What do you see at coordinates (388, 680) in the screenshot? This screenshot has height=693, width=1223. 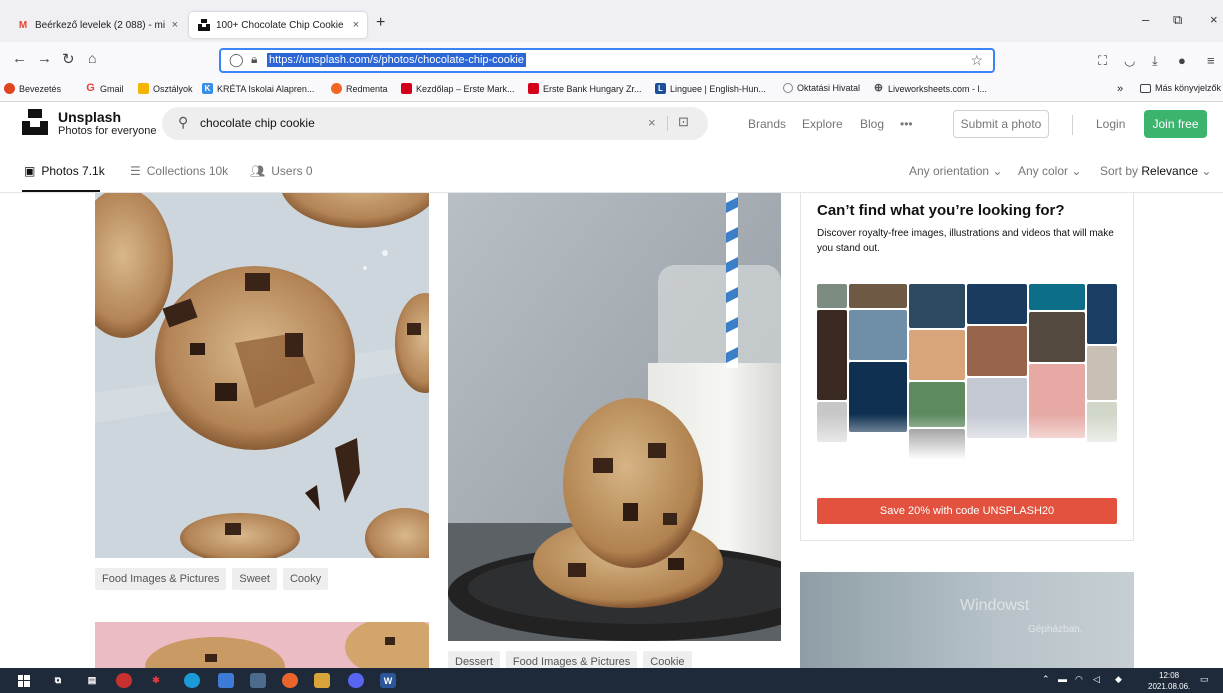 I see `word-icon: W` at bounding box center [388, 680].